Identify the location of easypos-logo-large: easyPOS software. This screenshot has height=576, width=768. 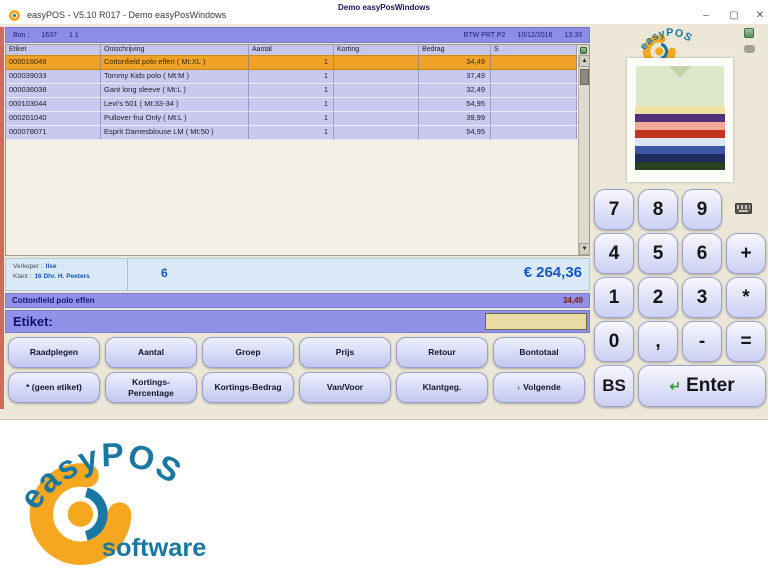
(109, 501).